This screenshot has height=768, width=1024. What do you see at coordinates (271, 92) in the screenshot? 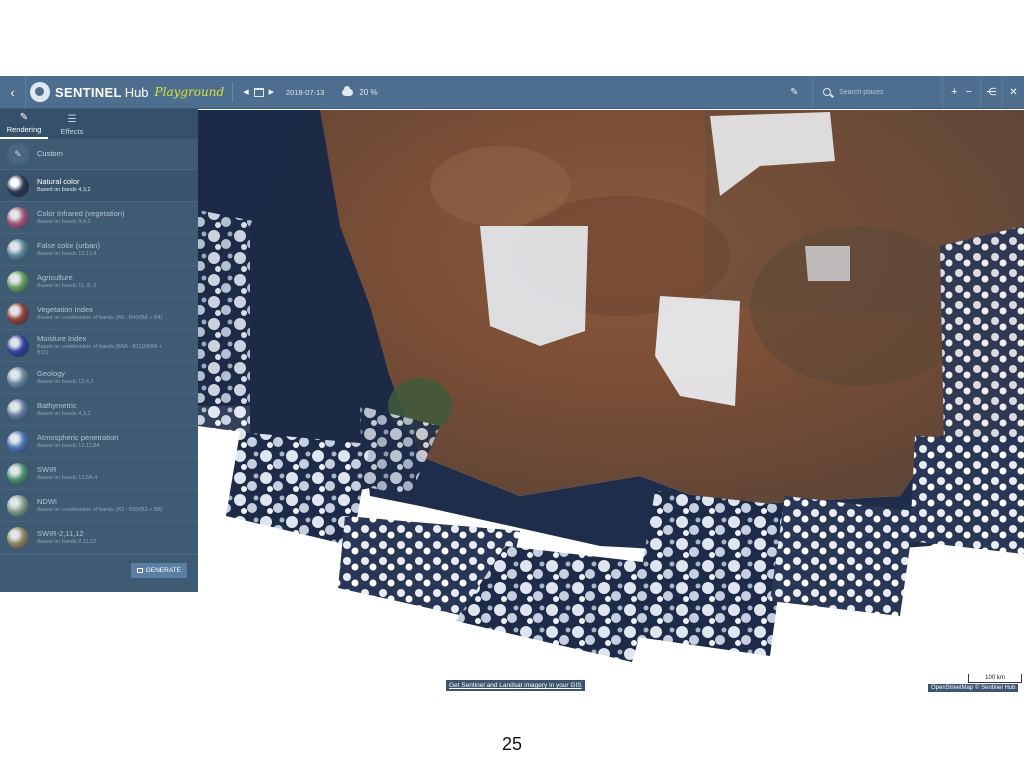
I see `next-date-icon: ▶` at bounding box center [271, 92].